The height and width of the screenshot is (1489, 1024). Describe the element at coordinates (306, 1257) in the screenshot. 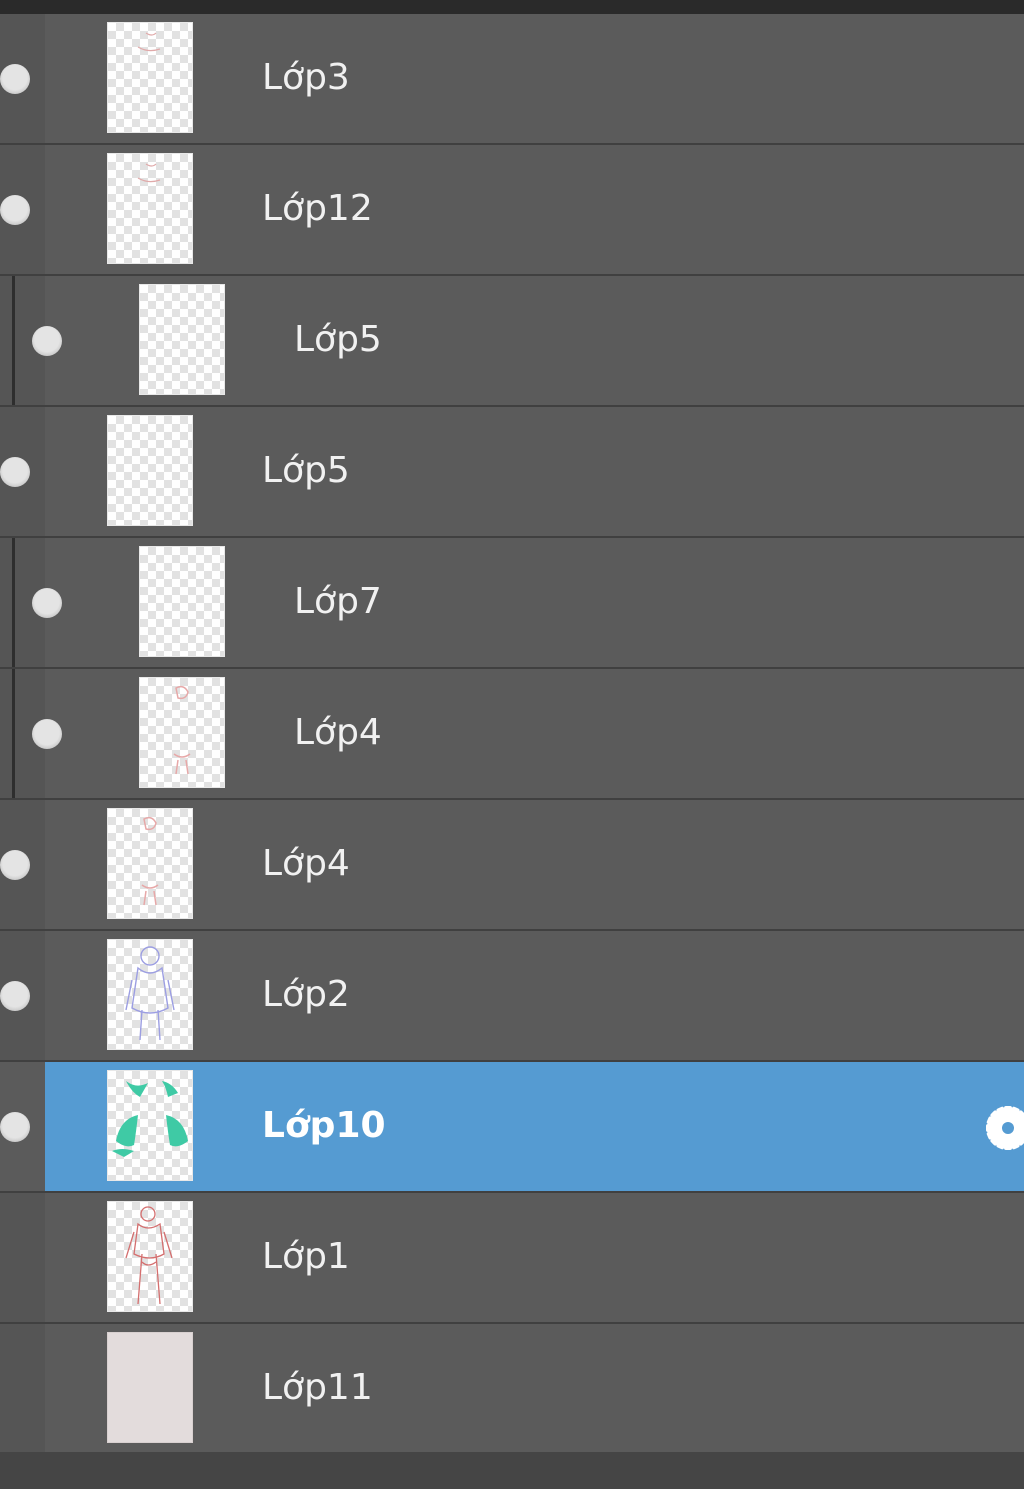

I see `layer-name: Lớp1` at that location.